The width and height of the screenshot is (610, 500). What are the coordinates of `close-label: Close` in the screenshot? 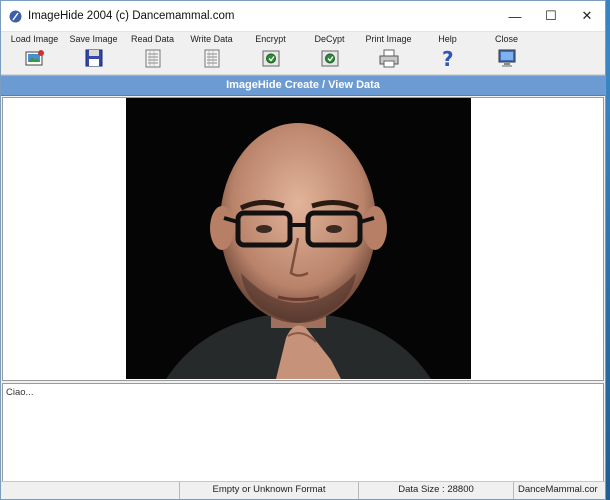 It's located at (506, 39).